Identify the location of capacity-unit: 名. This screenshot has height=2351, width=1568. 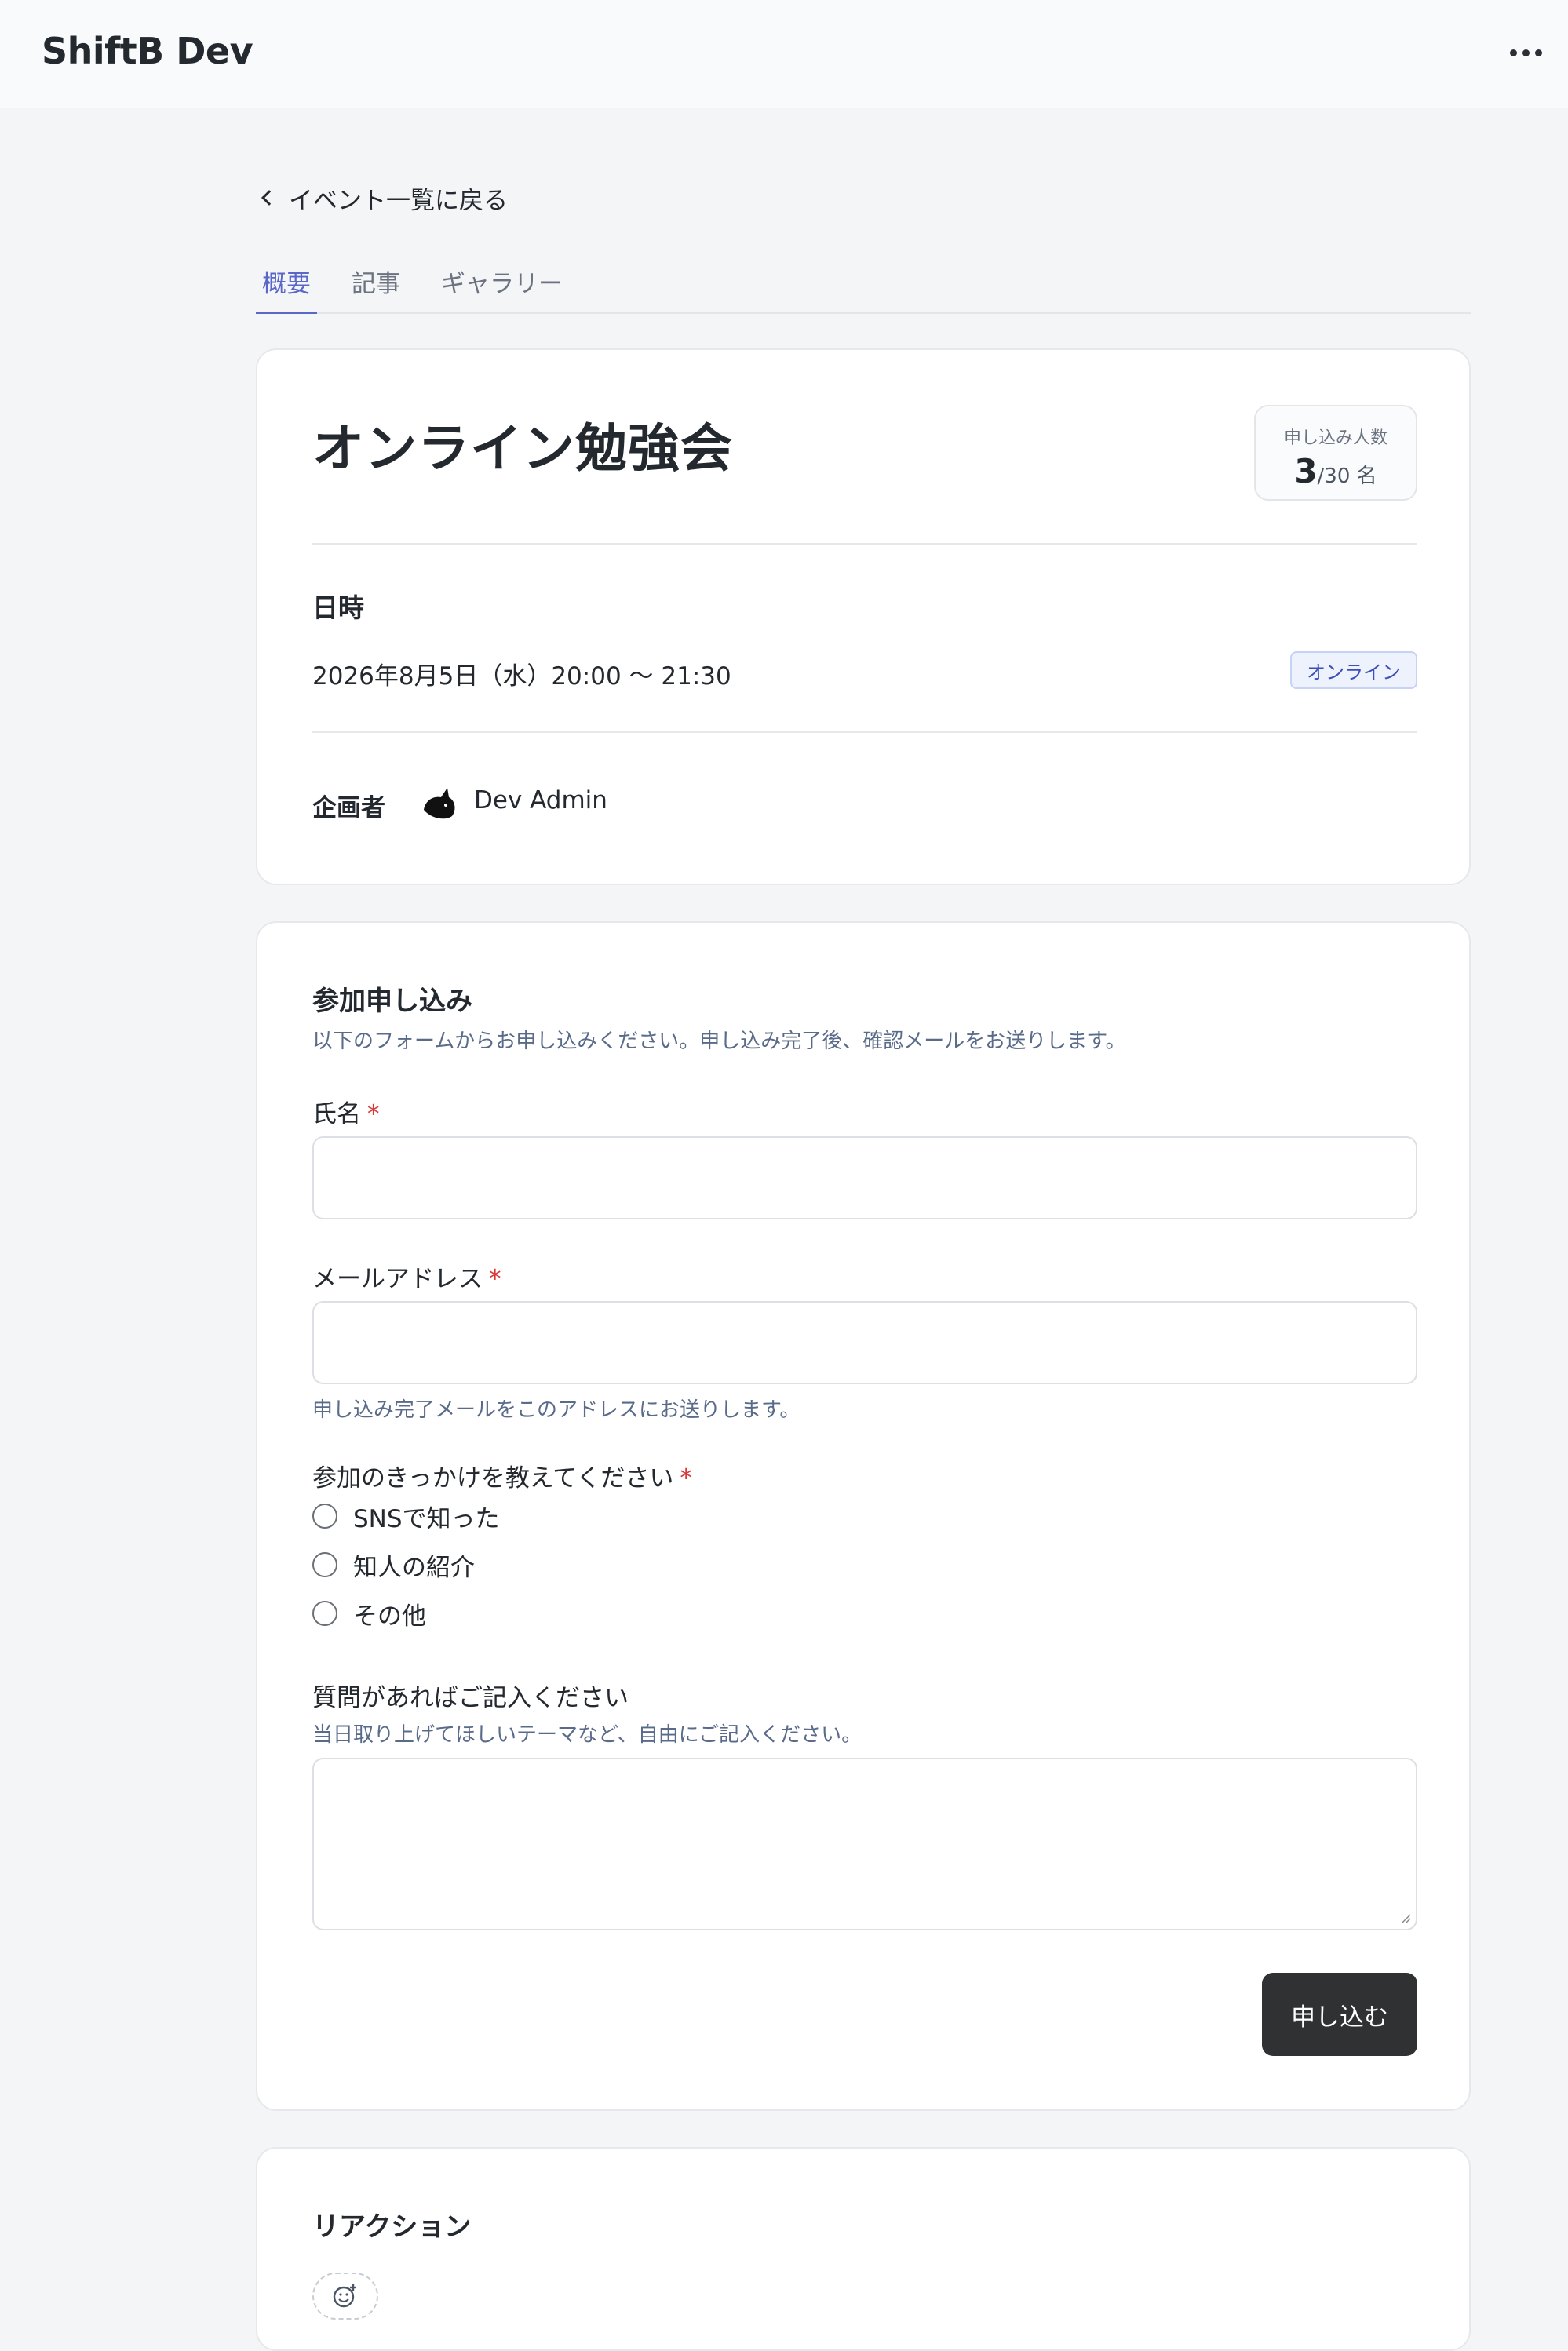
(1366, 476).